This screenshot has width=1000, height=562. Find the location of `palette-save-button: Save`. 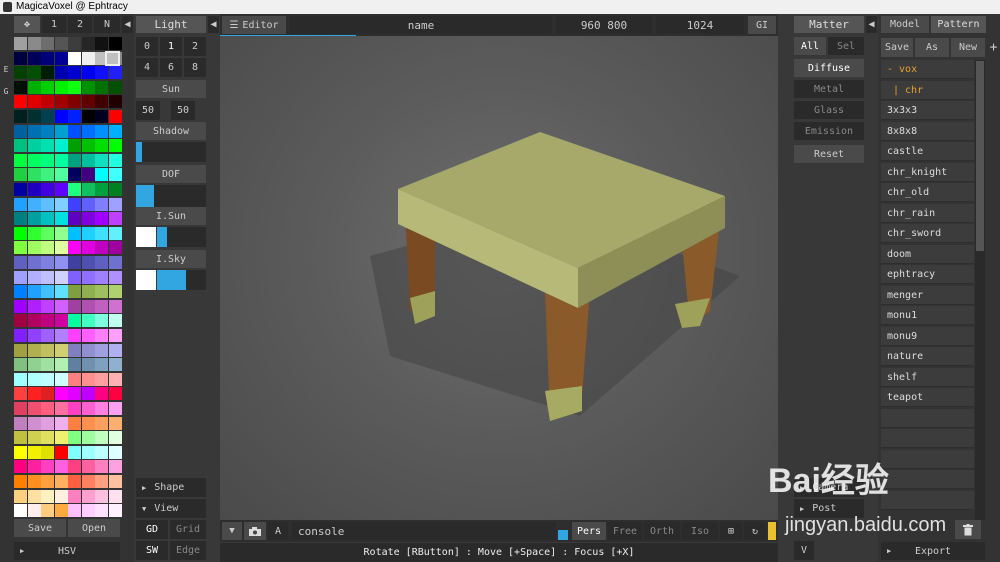

palette-save-button: Save is located at coordinates (40, 528).